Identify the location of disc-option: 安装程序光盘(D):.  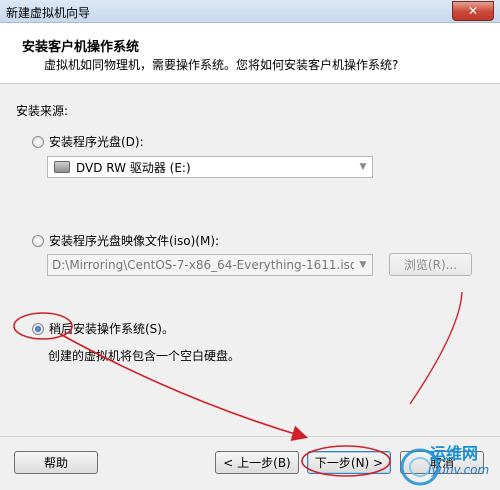
(88, 141).